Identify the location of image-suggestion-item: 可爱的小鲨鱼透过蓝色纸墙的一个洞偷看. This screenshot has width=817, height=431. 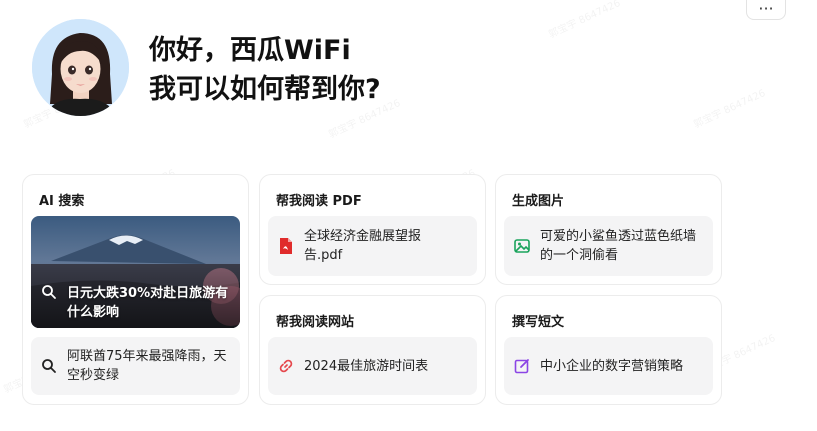
(608, 246).